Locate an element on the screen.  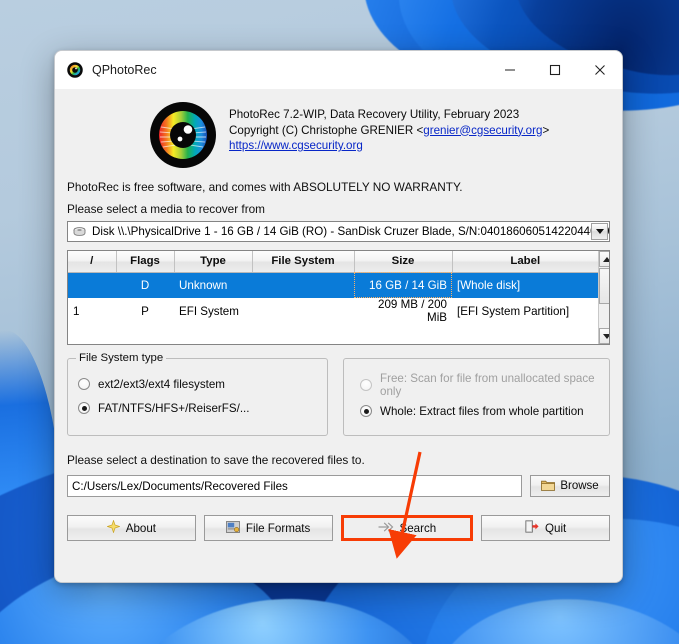
cell-index is located at coordinates (92, 285).